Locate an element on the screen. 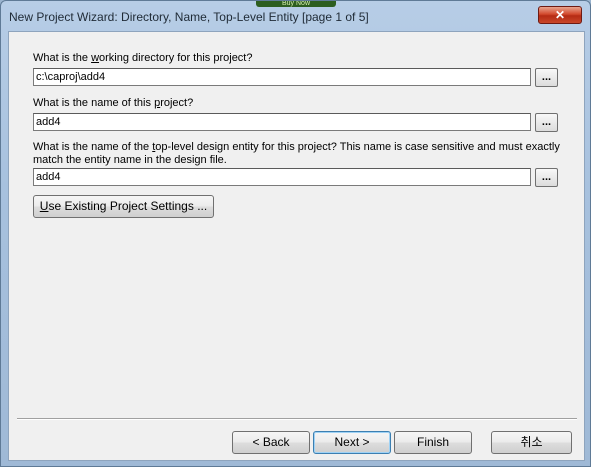 The height and width of the screenshot is (467, 591). project-name-input: add4 is located at coordinates (282, 122).